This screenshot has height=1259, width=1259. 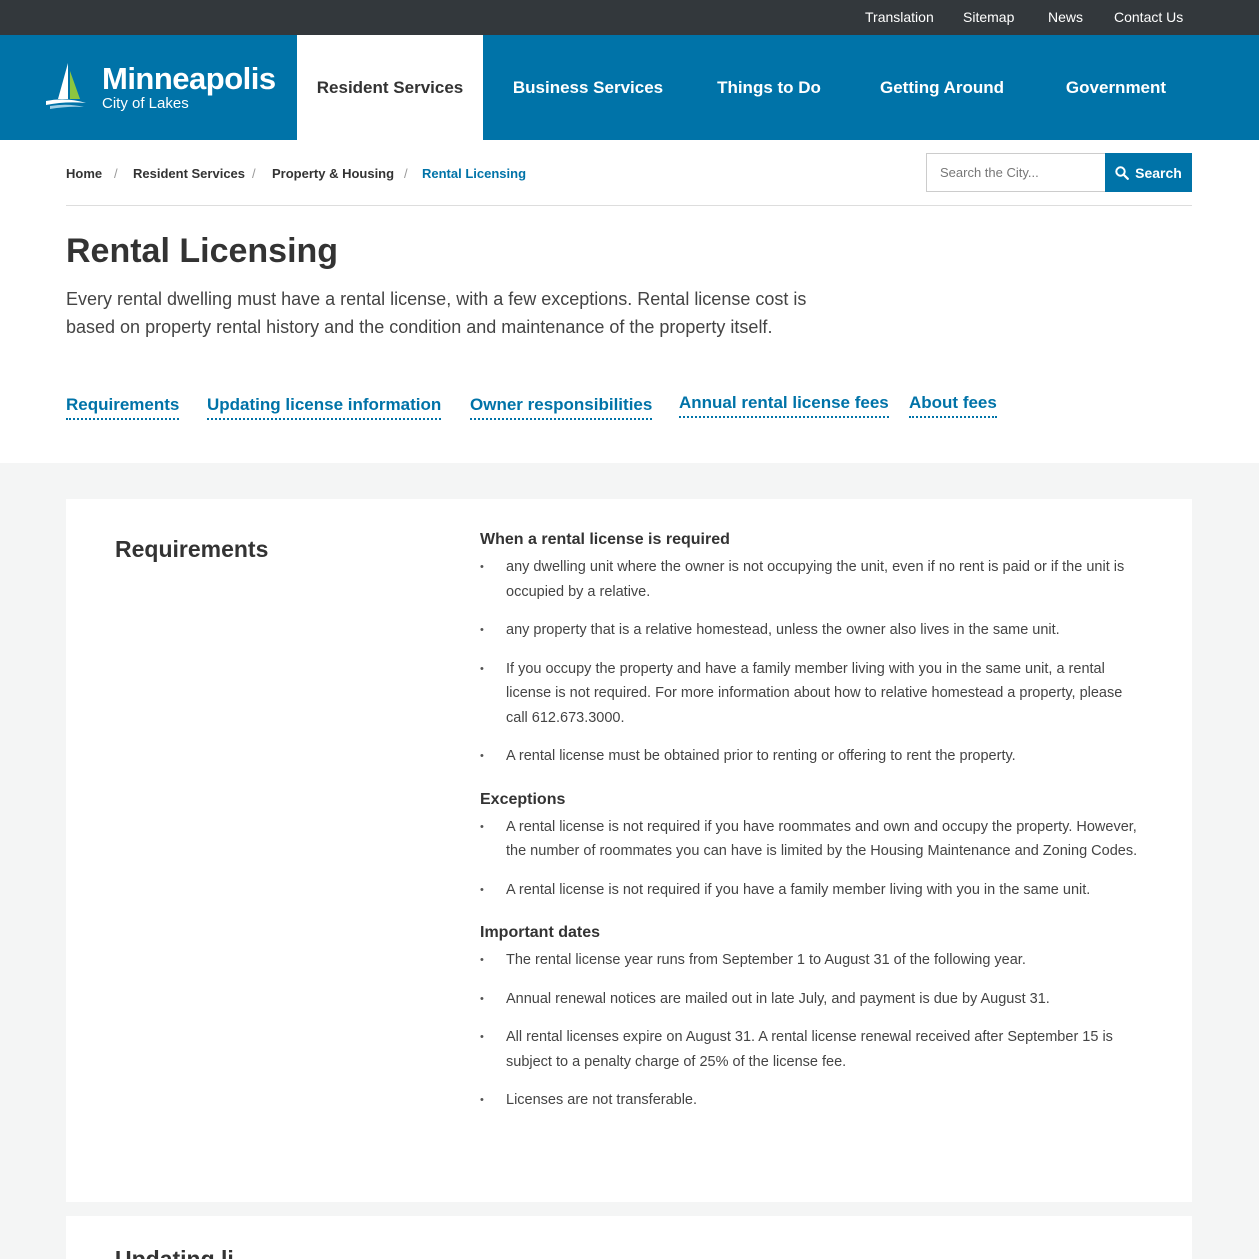 What do you see at coordinates (561, 407) in the screenshot?
I see `jump-link-owner-responsibilities: Owner responsibilities` at bounding box center [561, 407].